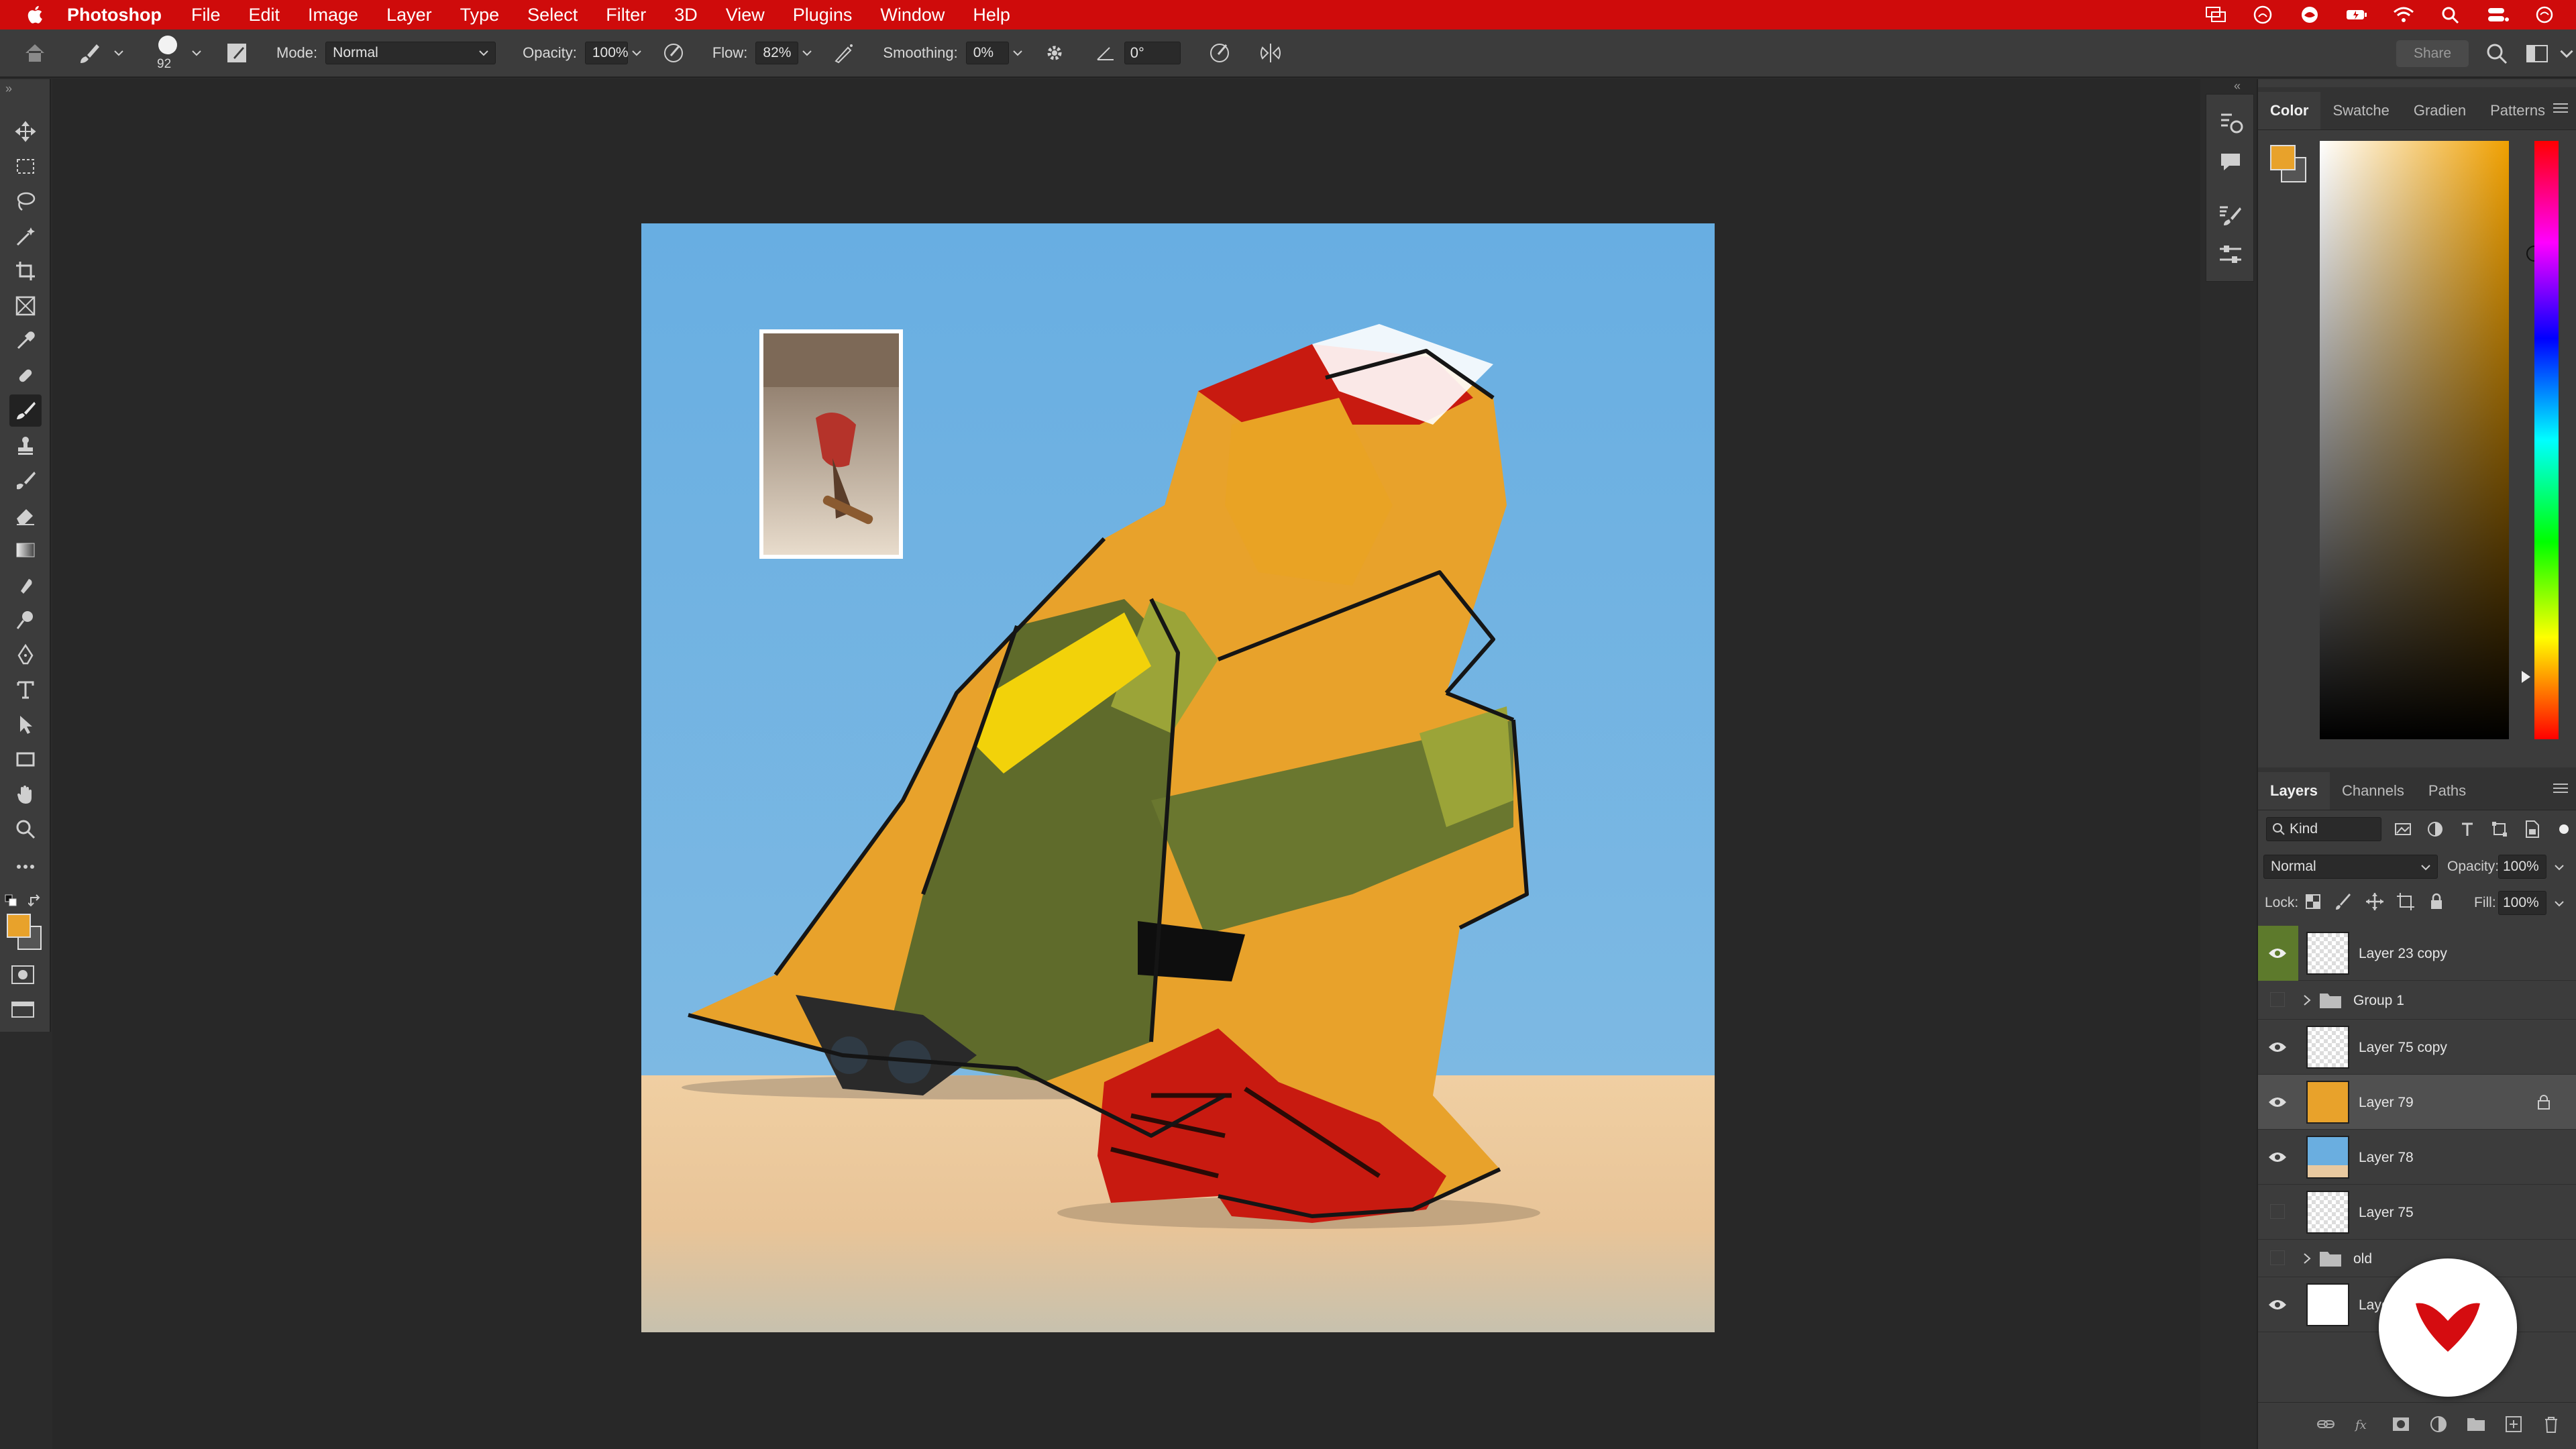 Image resolution: width=2576 pixels, height=1449 pixels. I want to click on brush-size-picker: 92, so click(168, 53).